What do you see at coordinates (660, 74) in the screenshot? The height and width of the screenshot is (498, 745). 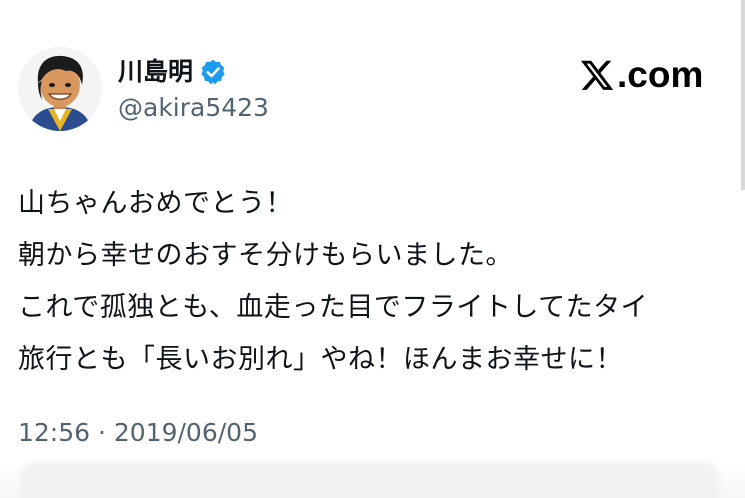 I see `brand-domain-text: .com` at bounding box center [660, 74].